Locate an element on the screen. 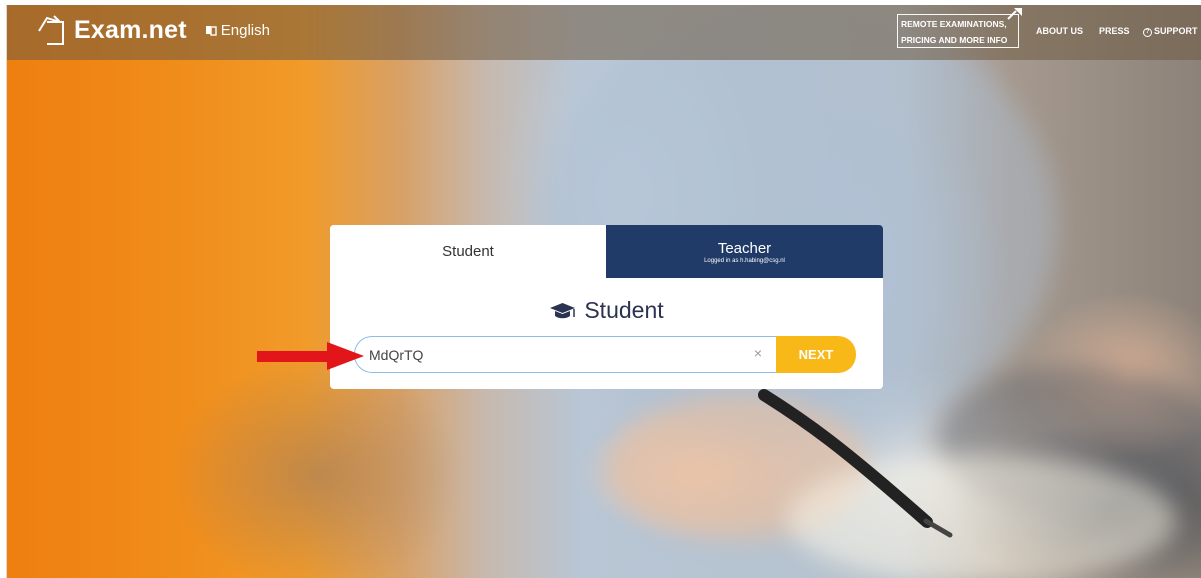 The height and width of the screenshot is (578, 1201). teacher-tab-label: Teacher is located at coordinates (744, 248).